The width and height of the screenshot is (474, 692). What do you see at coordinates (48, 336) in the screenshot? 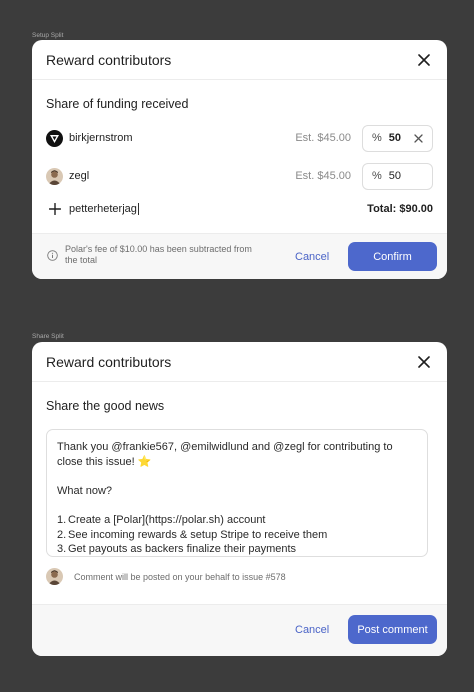
I see `frame-label-share-split: Share Split` at bounding box center [48, 336].